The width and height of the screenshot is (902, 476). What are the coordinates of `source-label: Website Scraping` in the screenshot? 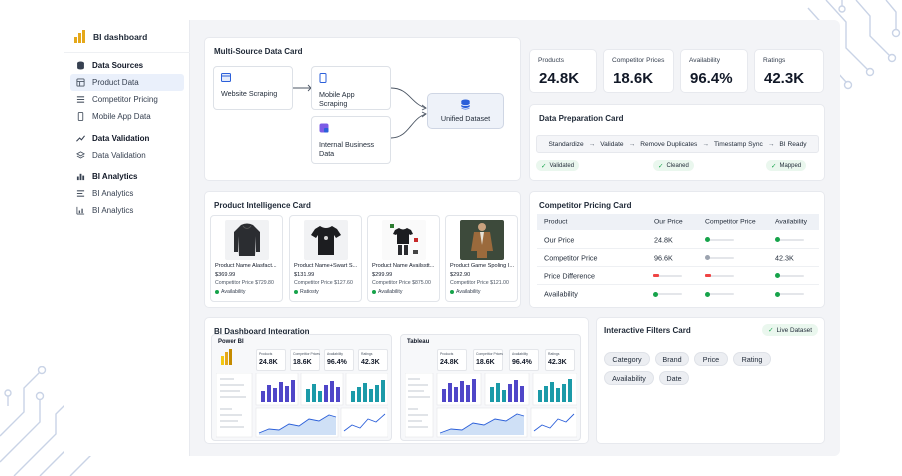 It's located at (249, 93).